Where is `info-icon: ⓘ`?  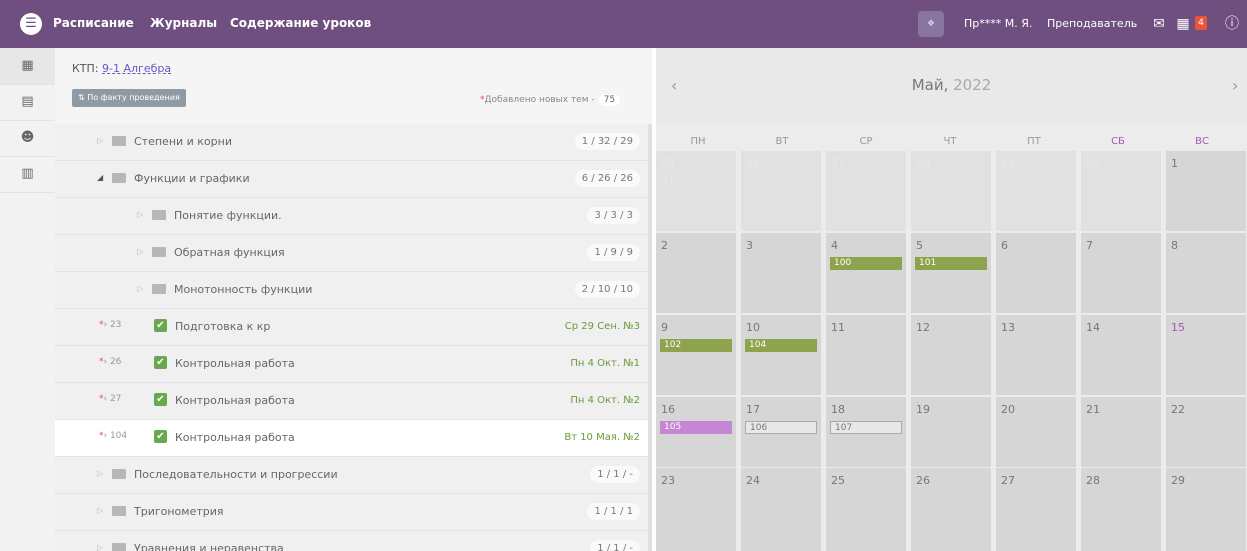 info-icon: ⓘ is located at coordinates (1232, 24).